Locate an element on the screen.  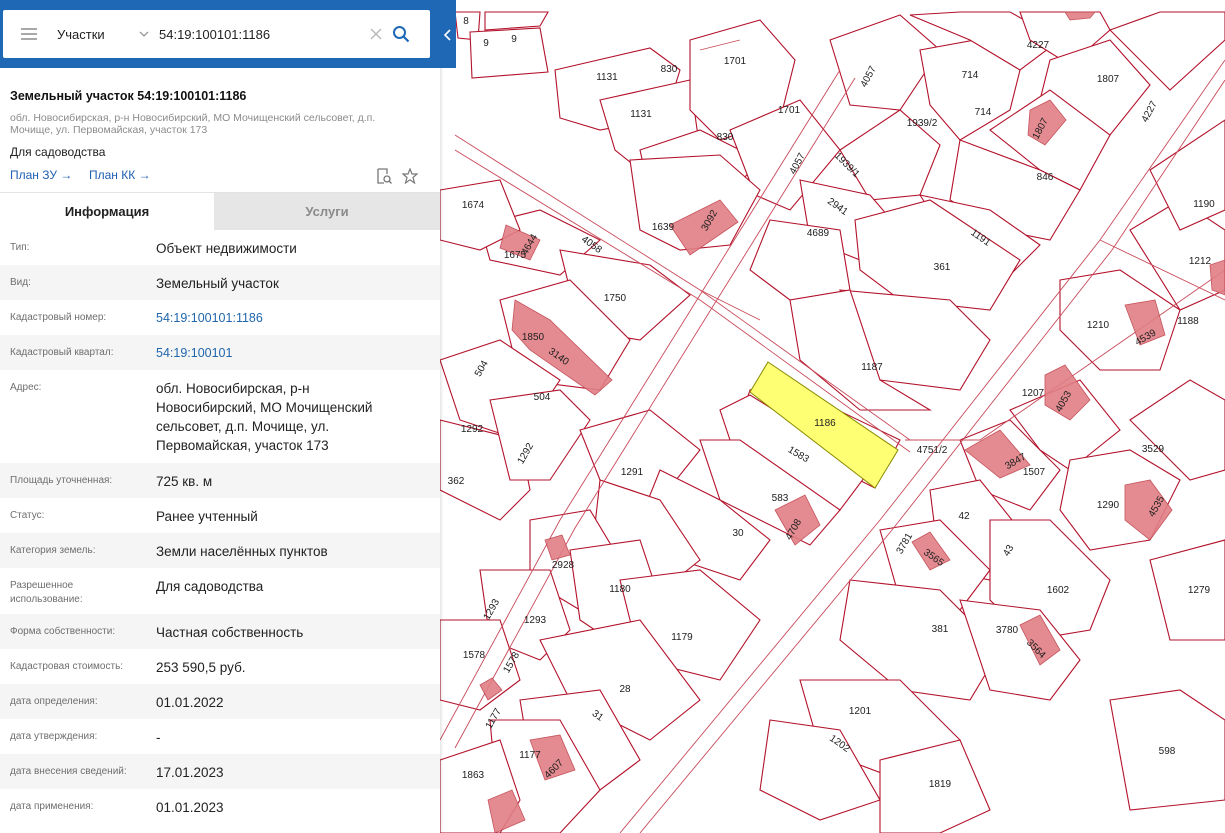
collapse-panel-icon is located at coordinates (448, 35).